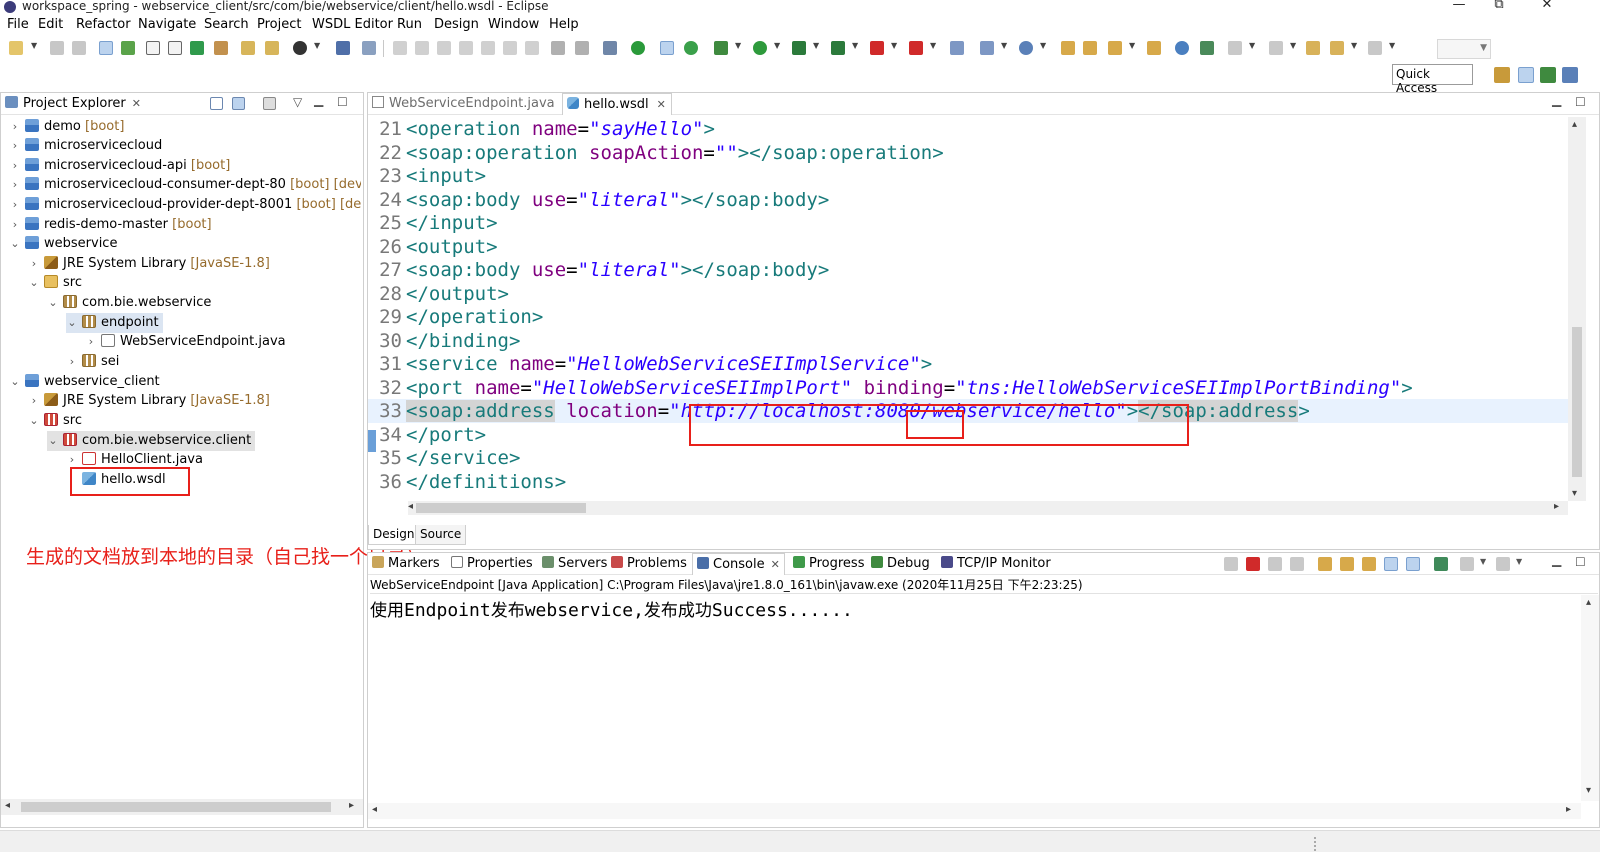  I want to click on external-tools-dropdown-icon: ▼, so click(855, 45).